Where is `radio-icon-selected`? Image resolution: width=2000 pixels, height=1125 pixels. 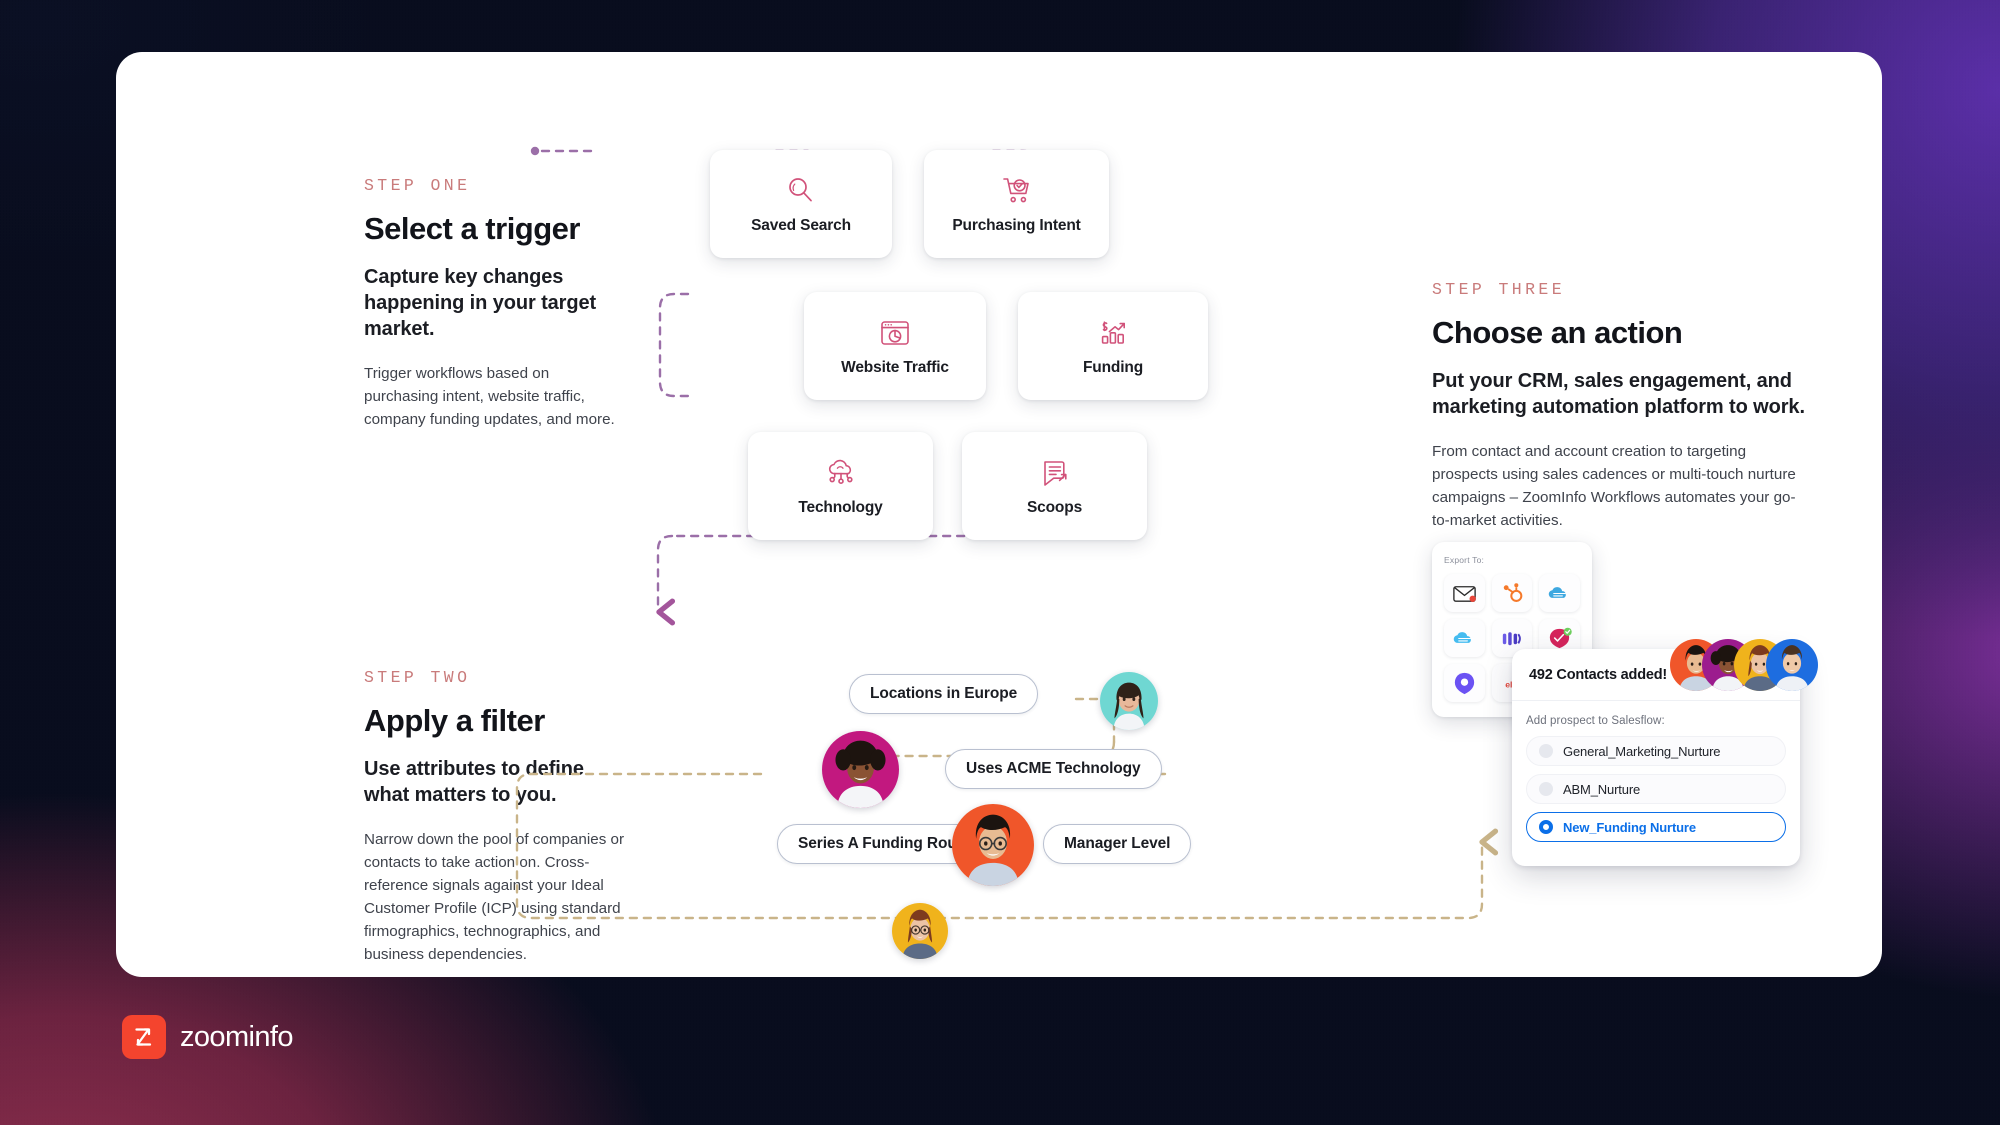
radio-icon-selected is located at coordinates (1546, 827).